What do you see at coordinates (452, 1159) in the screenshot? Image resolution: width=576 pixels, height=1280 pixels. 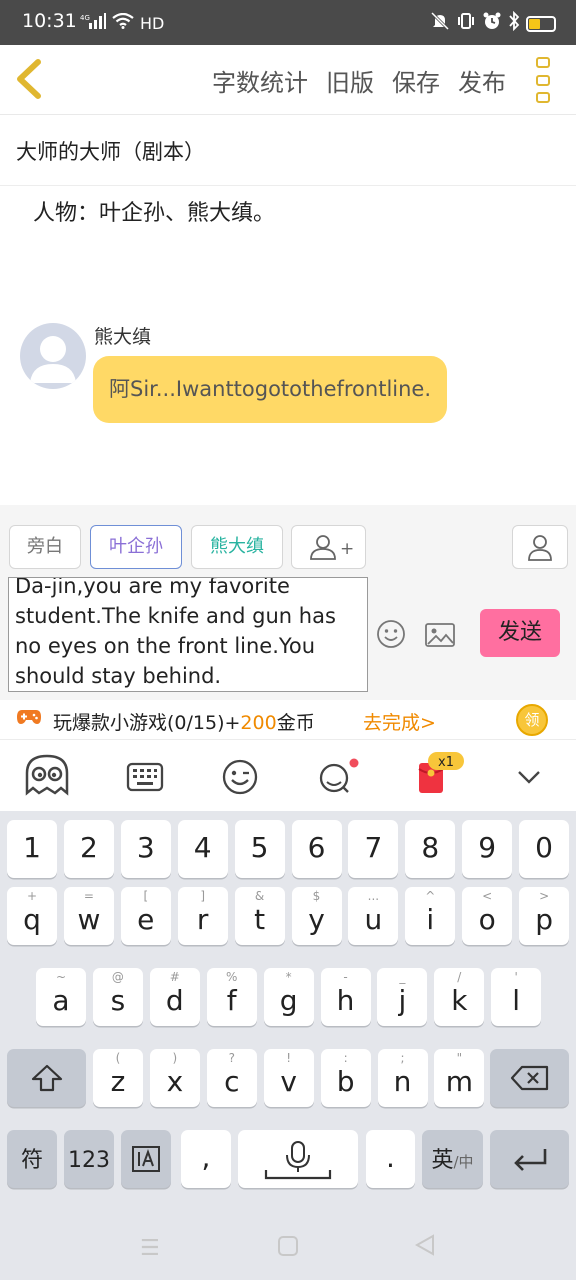 I see `language-switch-key: 英/中` at bounding box center [452, 1159].